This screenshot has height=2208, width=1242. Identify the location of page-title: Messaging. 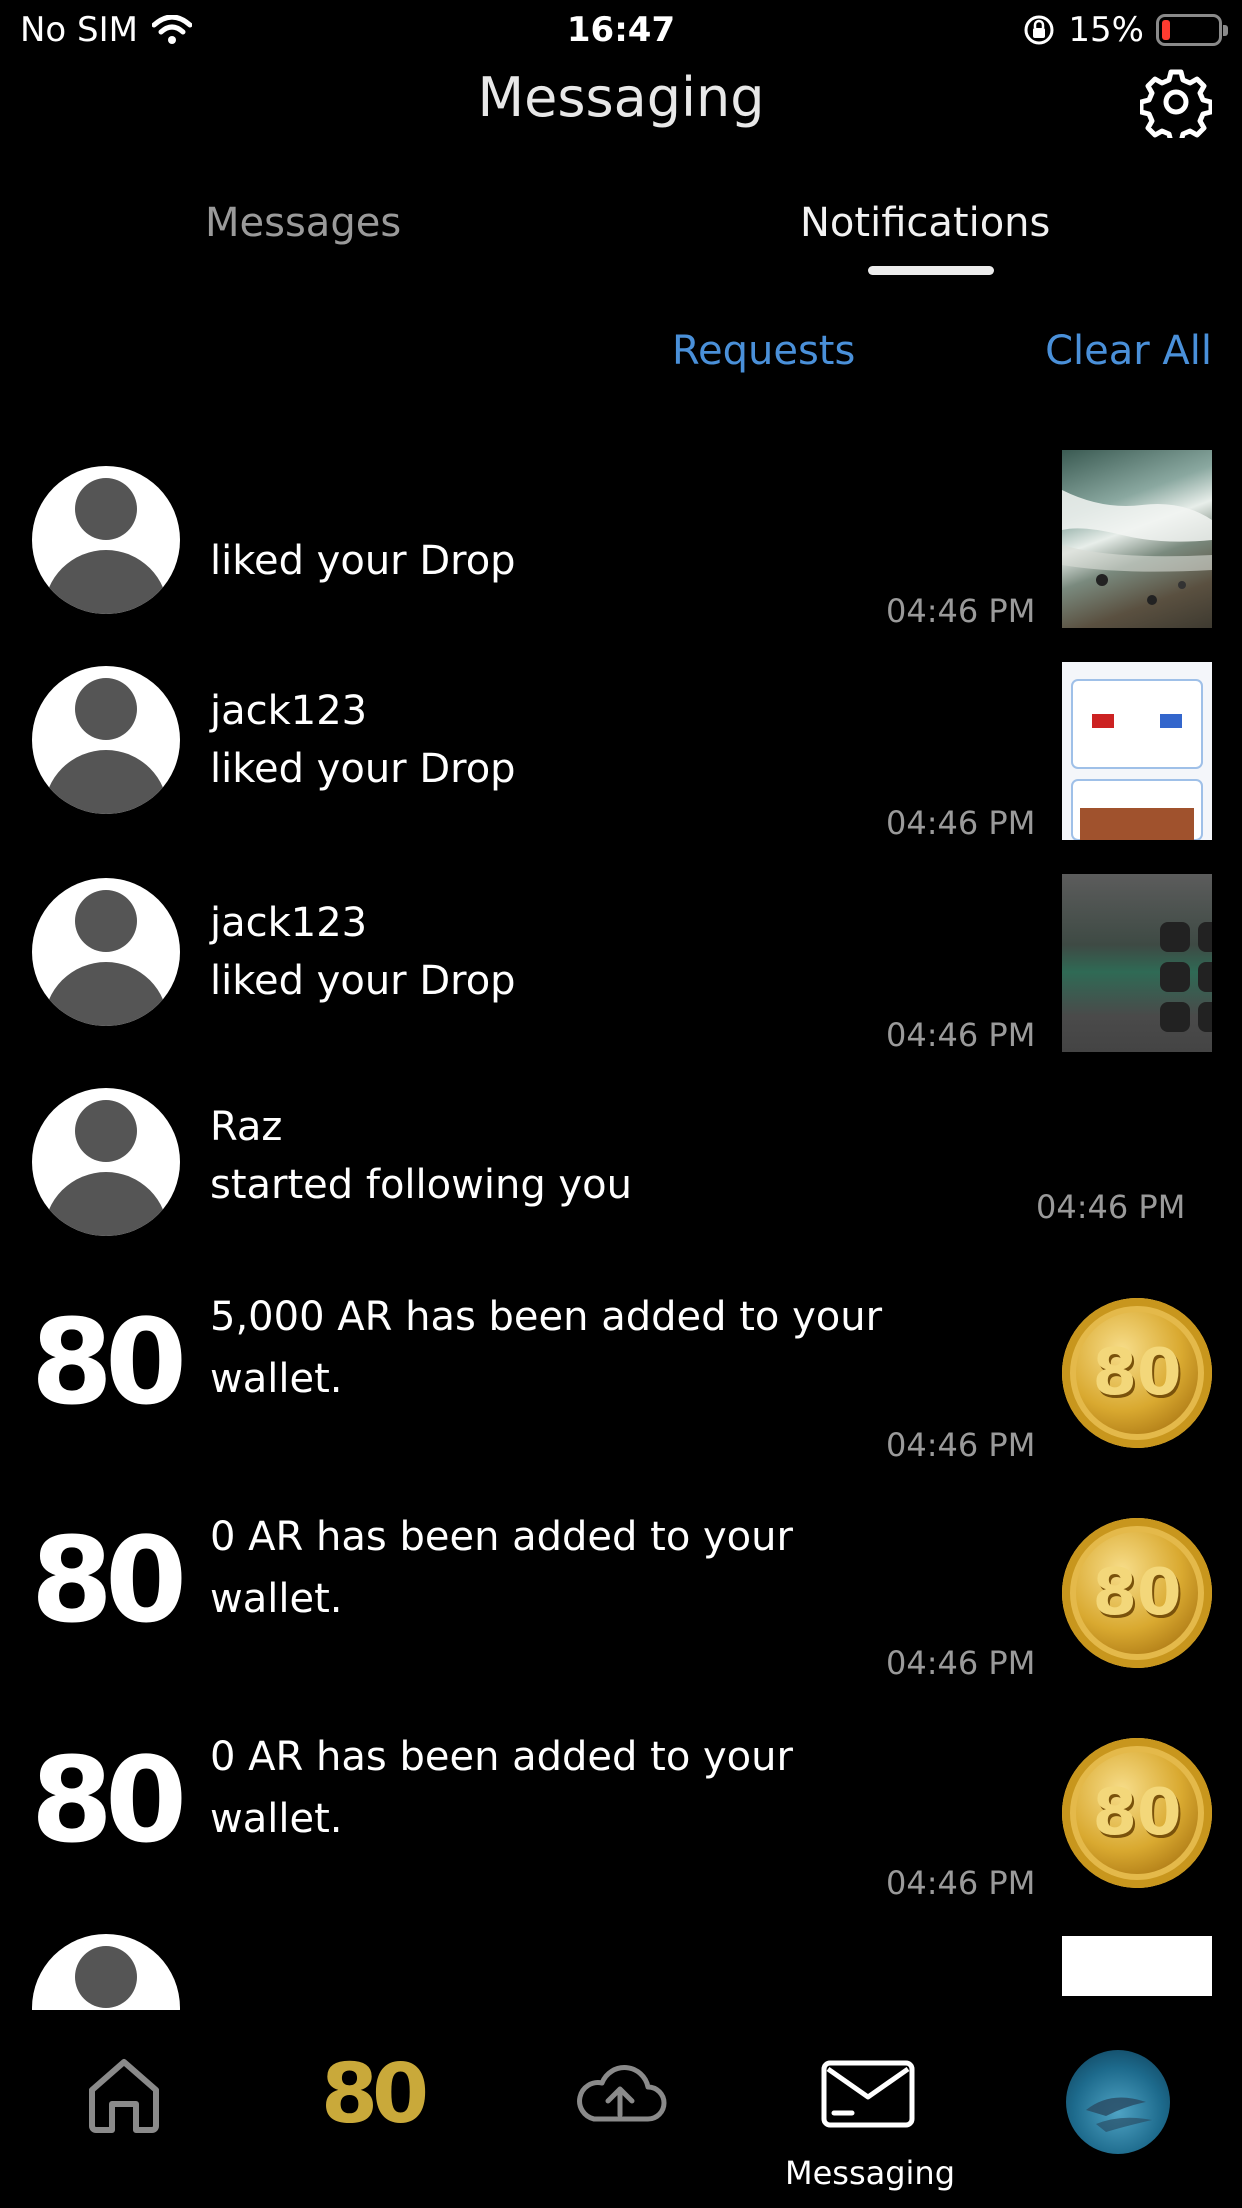
(621, 97).